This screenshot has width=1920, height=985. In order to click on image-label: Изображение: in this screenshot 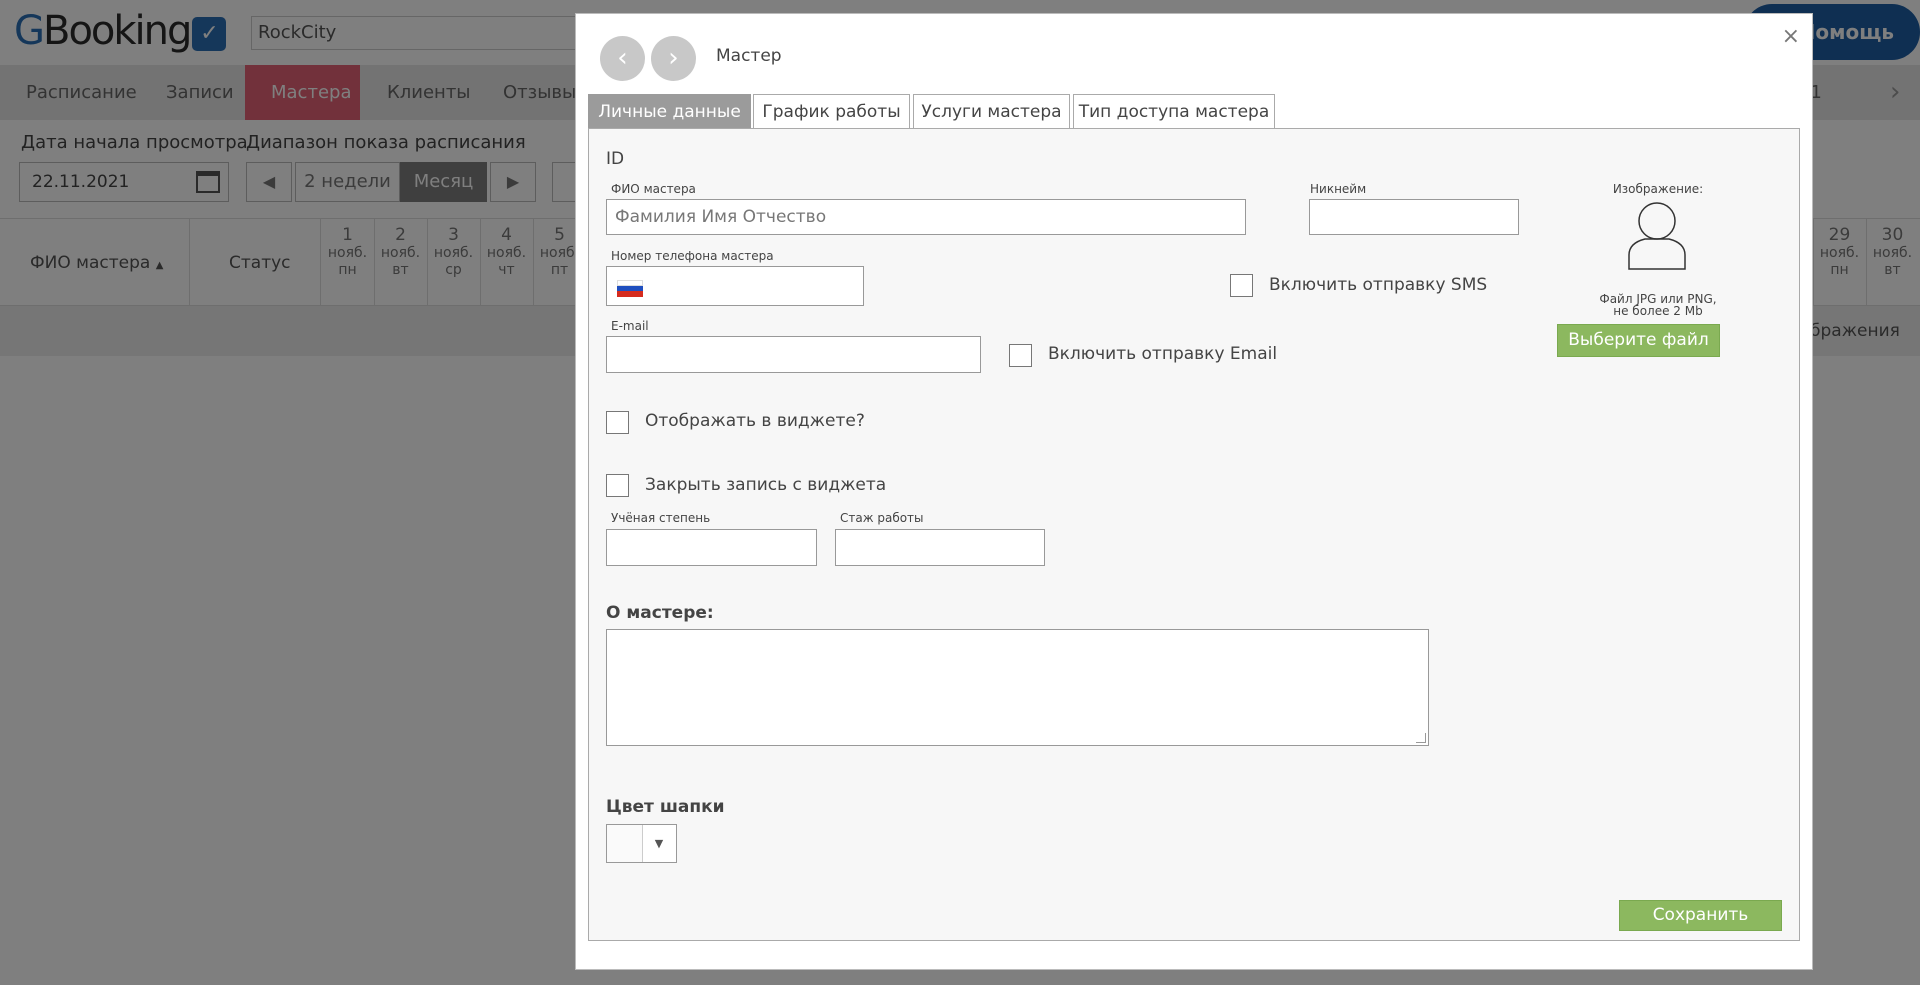, I will do `click(1658, 189)`.